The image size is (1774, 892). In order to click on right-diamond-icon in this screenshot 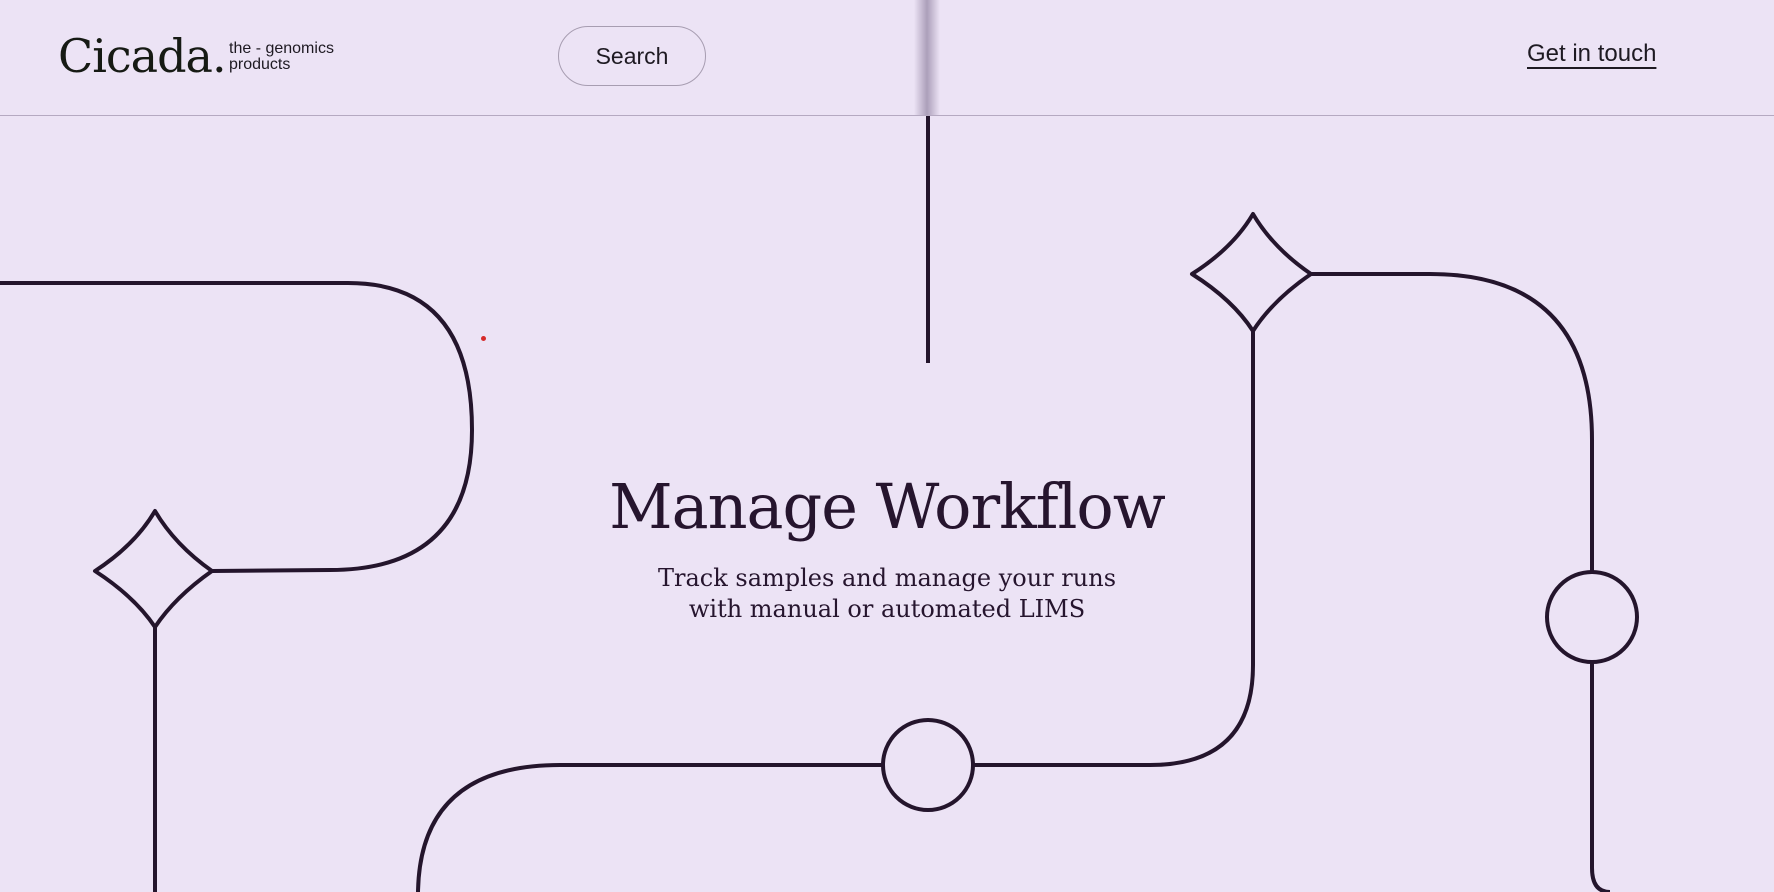, I will do `click(1251, 272)`.